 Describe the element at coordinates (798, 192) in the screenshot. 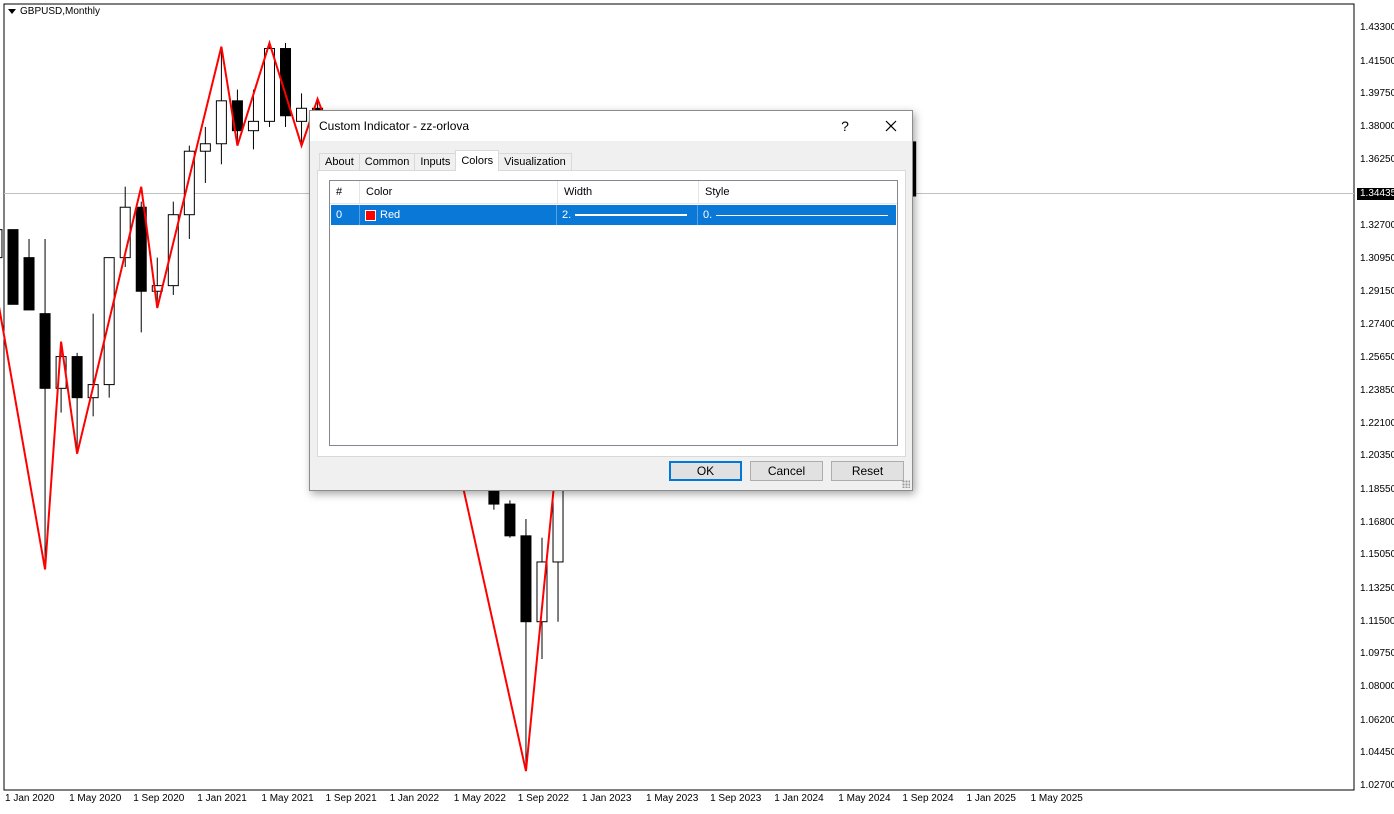

I see `col-style-header: Style` at that location.